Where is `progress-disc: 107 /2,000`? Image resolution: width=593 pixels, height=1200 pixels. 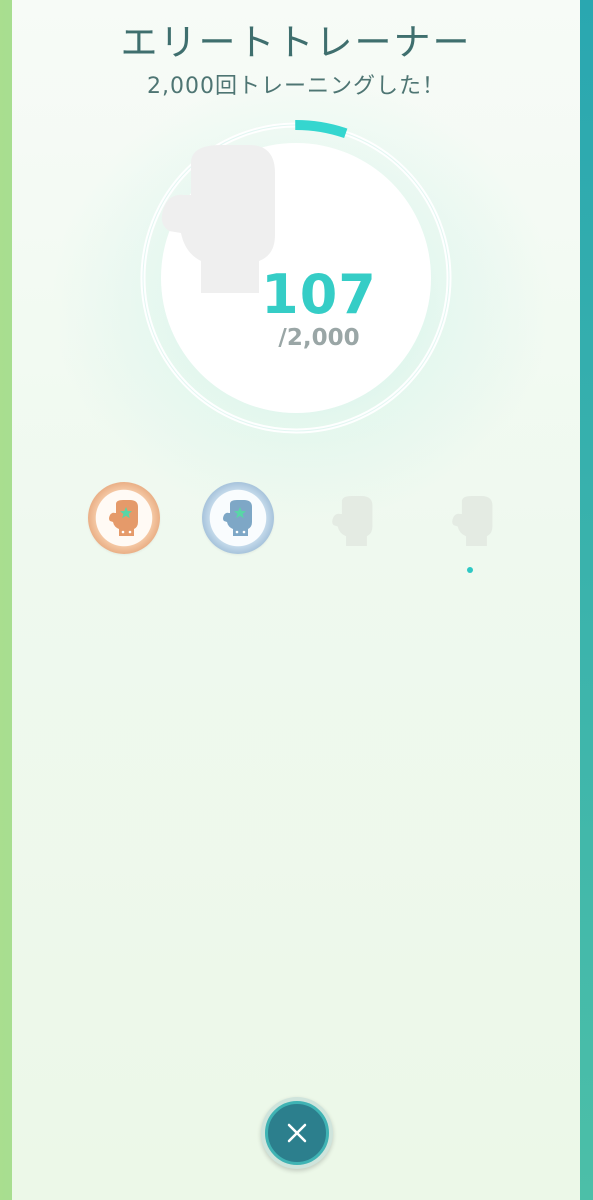
progress-disc: 107 /2,000 is located at coordinates (296, 278).